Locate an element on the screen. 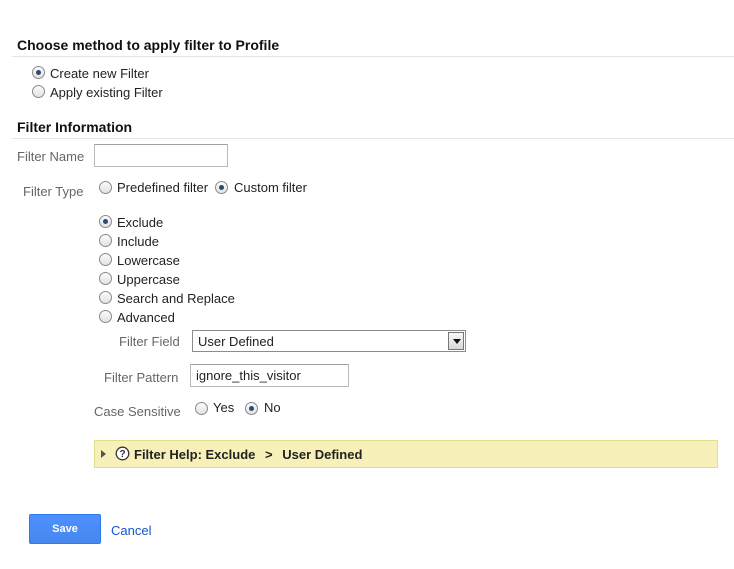  filter-help-title: Filter Help: Exclude > User Defined is located at coordinates (248, 454).